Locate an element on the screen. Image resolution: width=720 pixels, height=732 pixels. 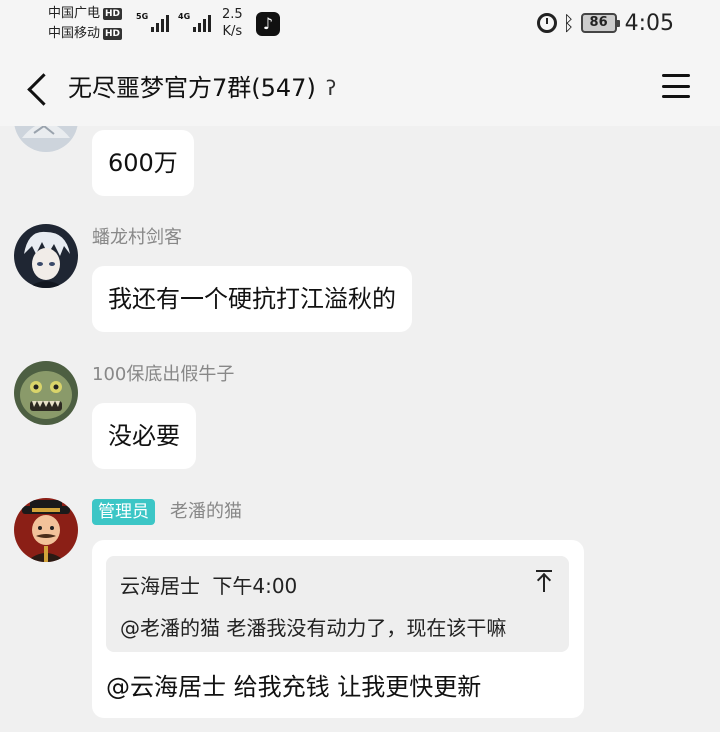
signal-4g-icon: 4G is located at coordinates (195, 22).